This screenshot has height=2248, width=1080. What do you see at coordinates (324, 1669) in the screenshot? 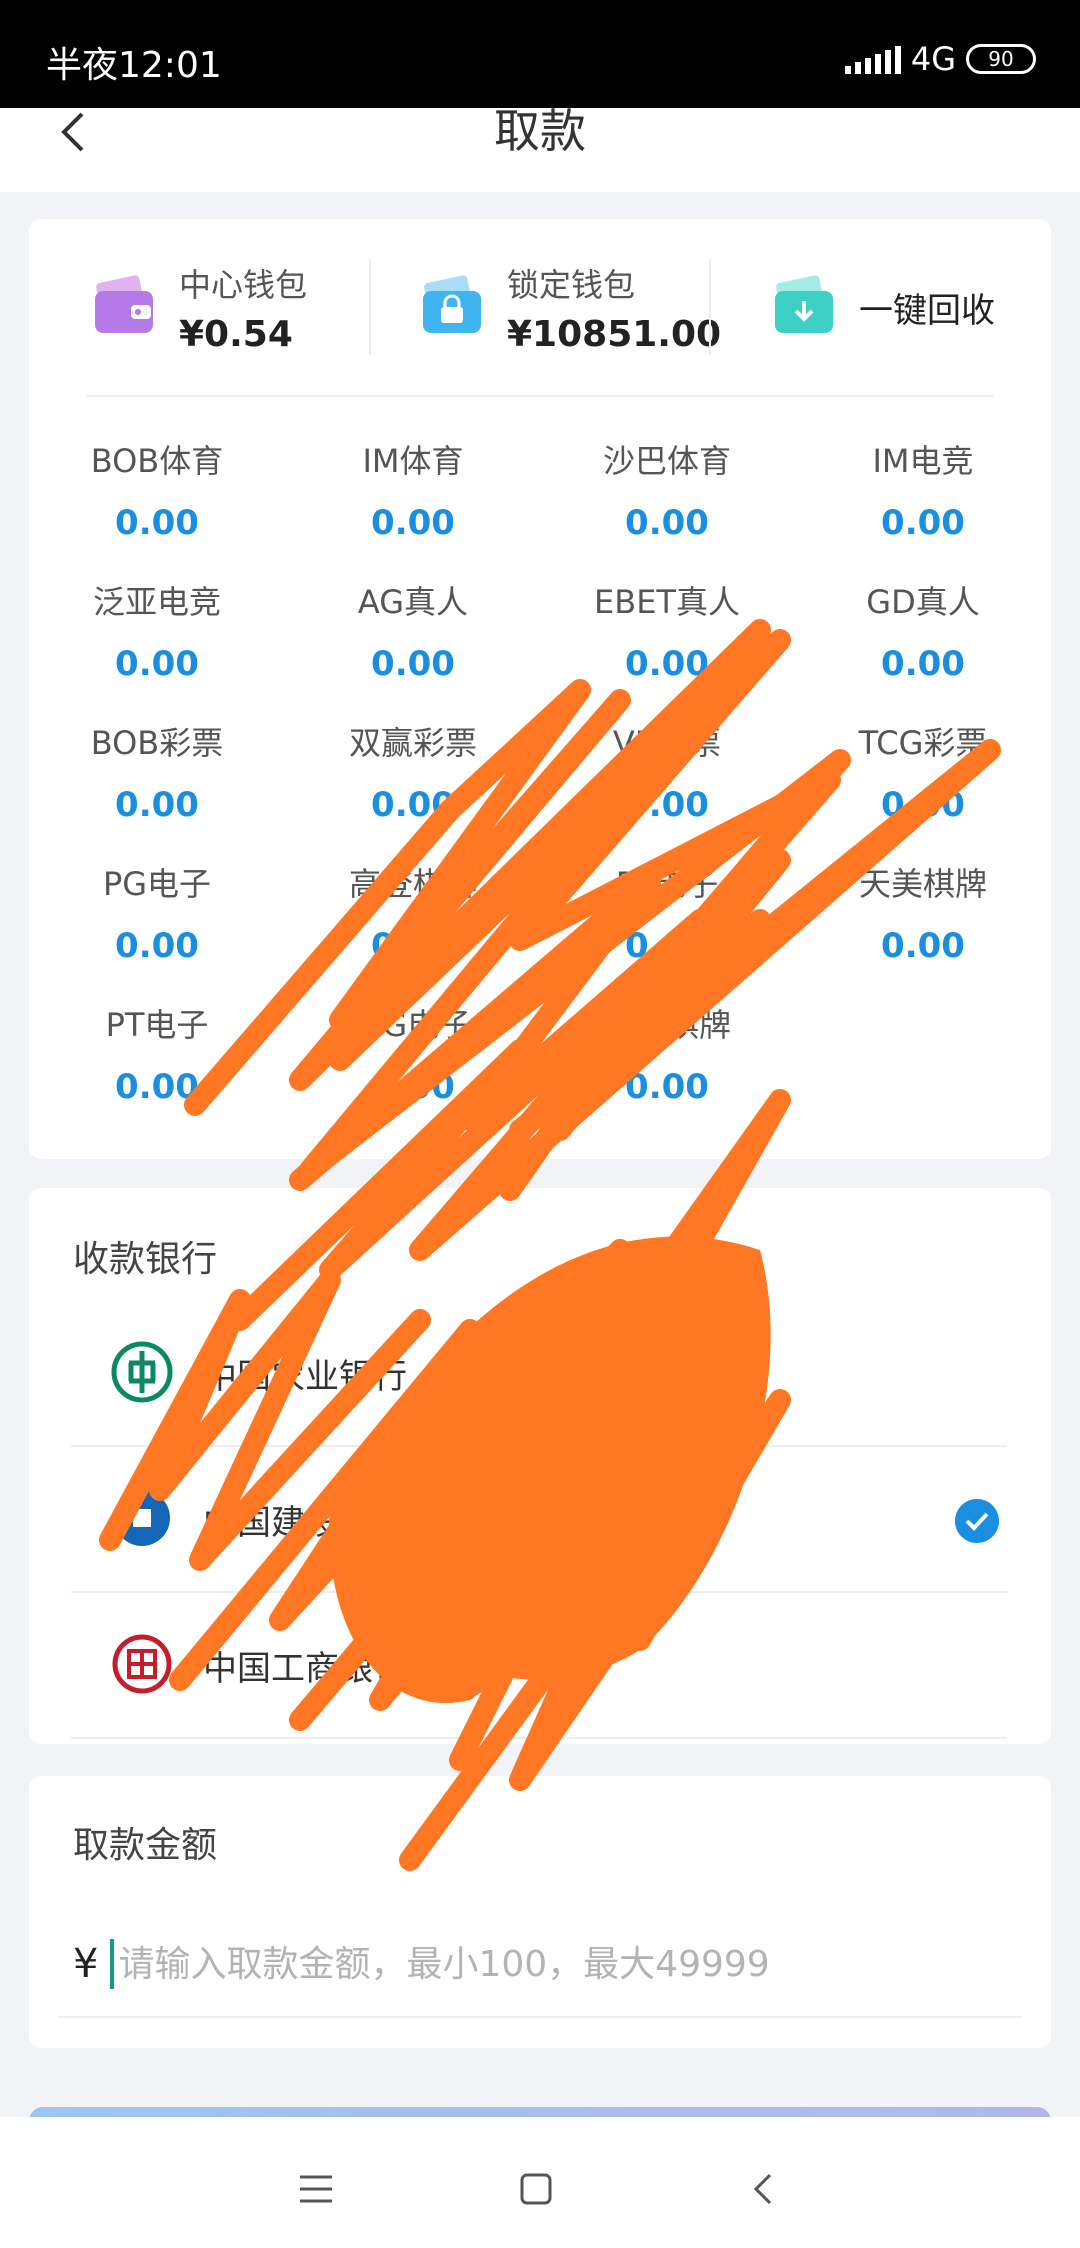
I see `bank-name: 中国工商银行( )` at bounding box center [324, 1669].